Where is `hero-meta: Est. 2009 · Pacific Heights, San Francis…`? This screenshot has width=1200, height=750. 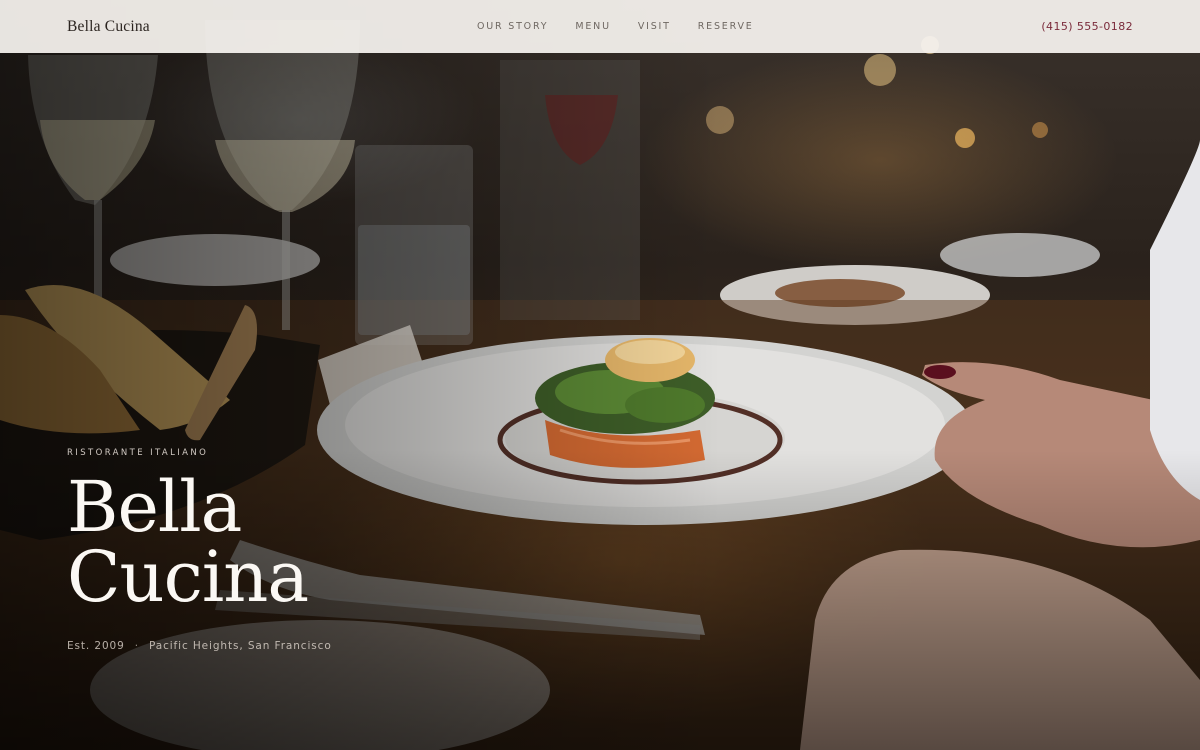
hero-meta: Est. 2009 · Pacific Heights, San Francis… is located at coordinates (199, 646).